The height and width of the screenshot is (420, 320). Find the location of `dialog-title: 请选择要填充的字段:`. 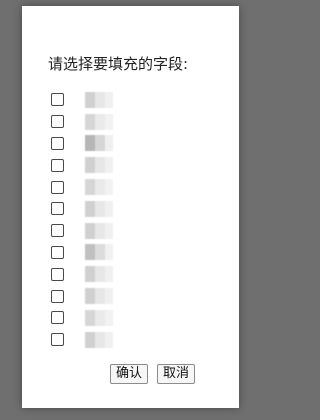

dialog-title: 请选择要填充的字段: is located at coordinates (118, 64).